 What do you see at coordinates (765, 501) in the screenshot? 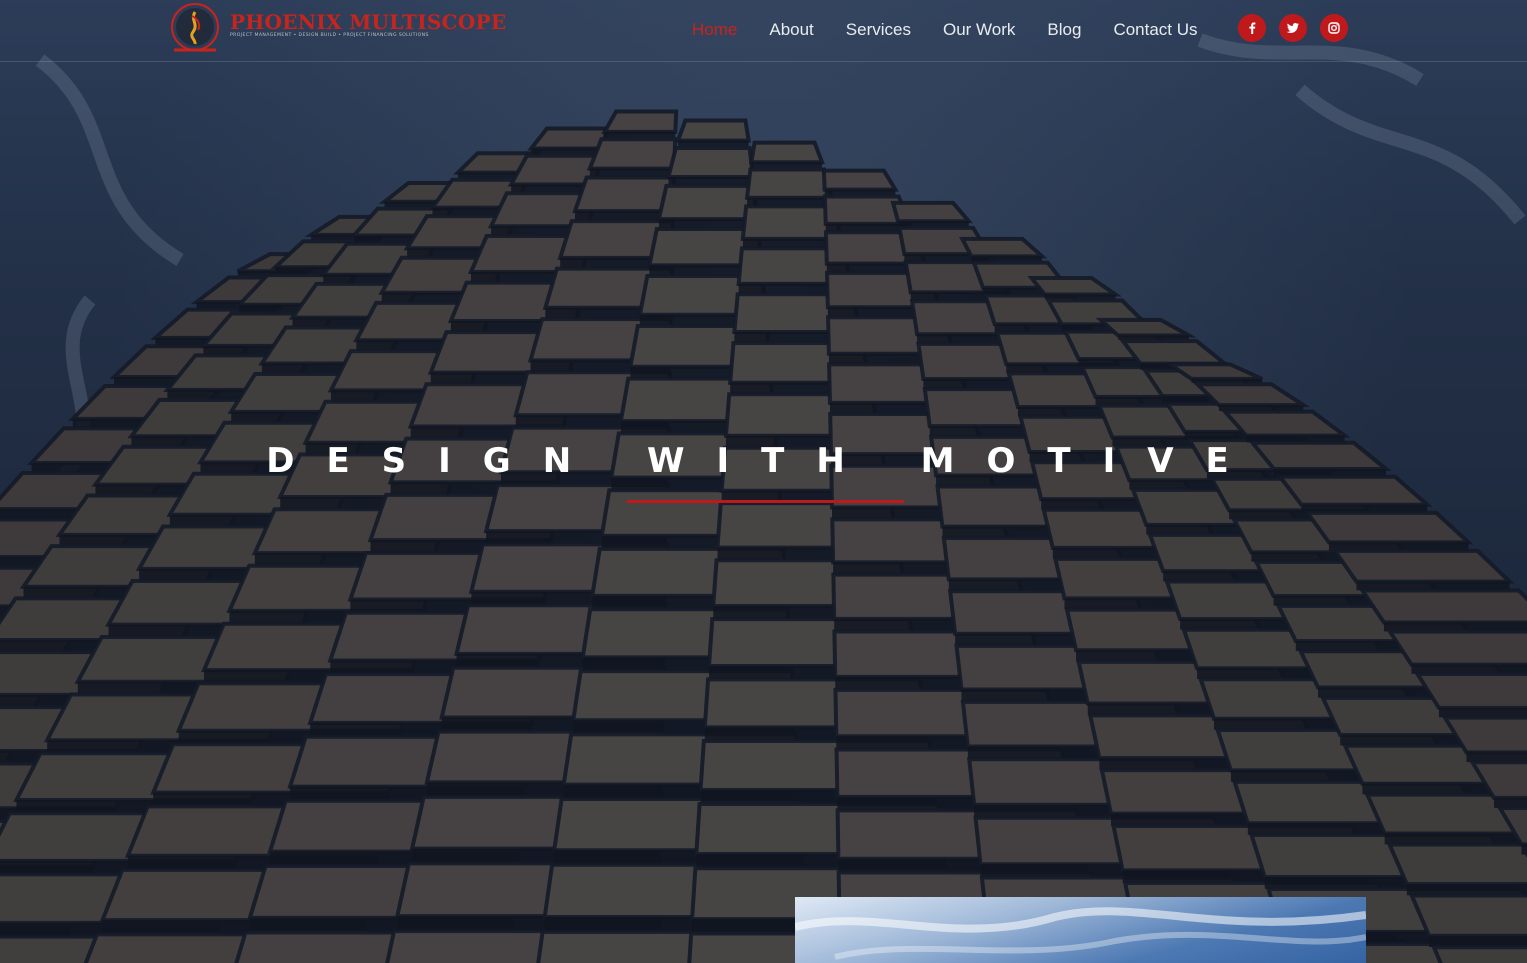
I see `headline-underline` at bounding box center [765, 501].